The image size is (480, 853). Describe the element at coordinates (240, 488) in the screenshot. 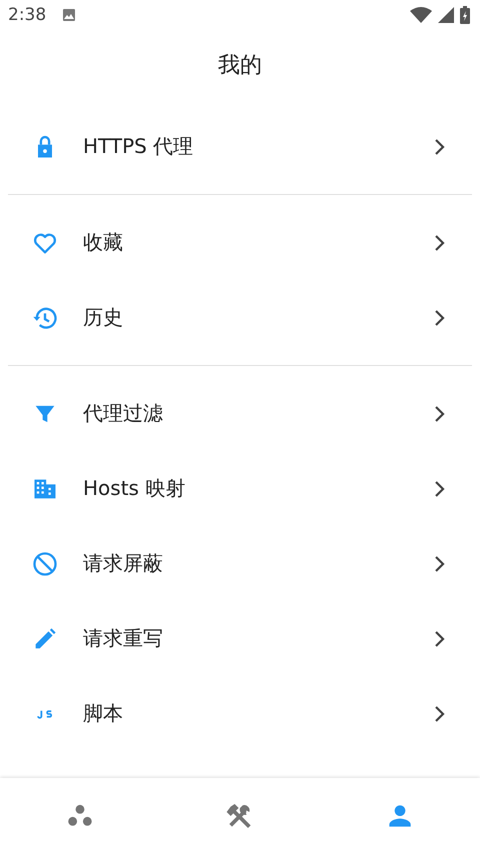

I see `menu-item: Hosts 映射` at that location.